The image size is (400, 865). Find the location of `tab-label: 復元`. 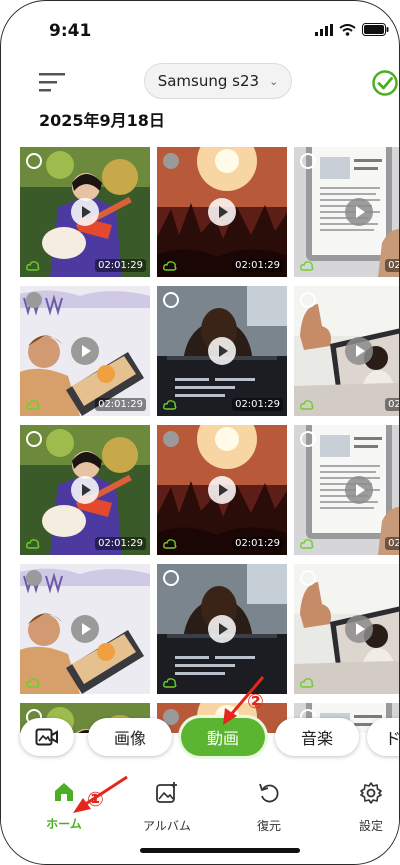

tab-label: 復元 is located at coordinates (268, 826).